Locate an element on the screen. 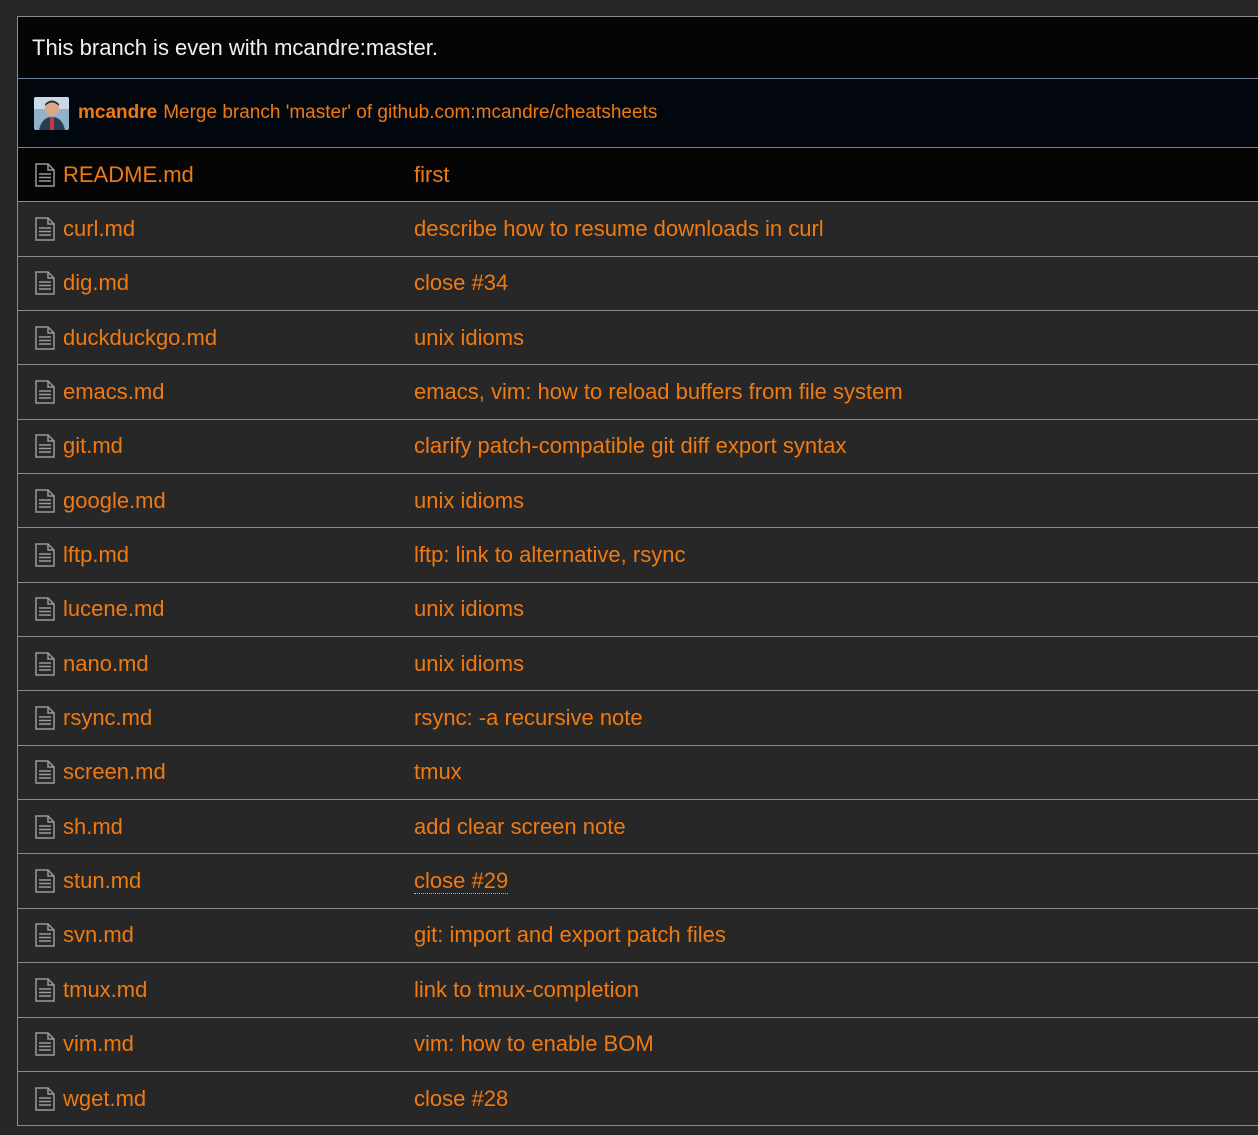  file-row: svn.md git: import and export patch files is located at coordinates (638, 936).